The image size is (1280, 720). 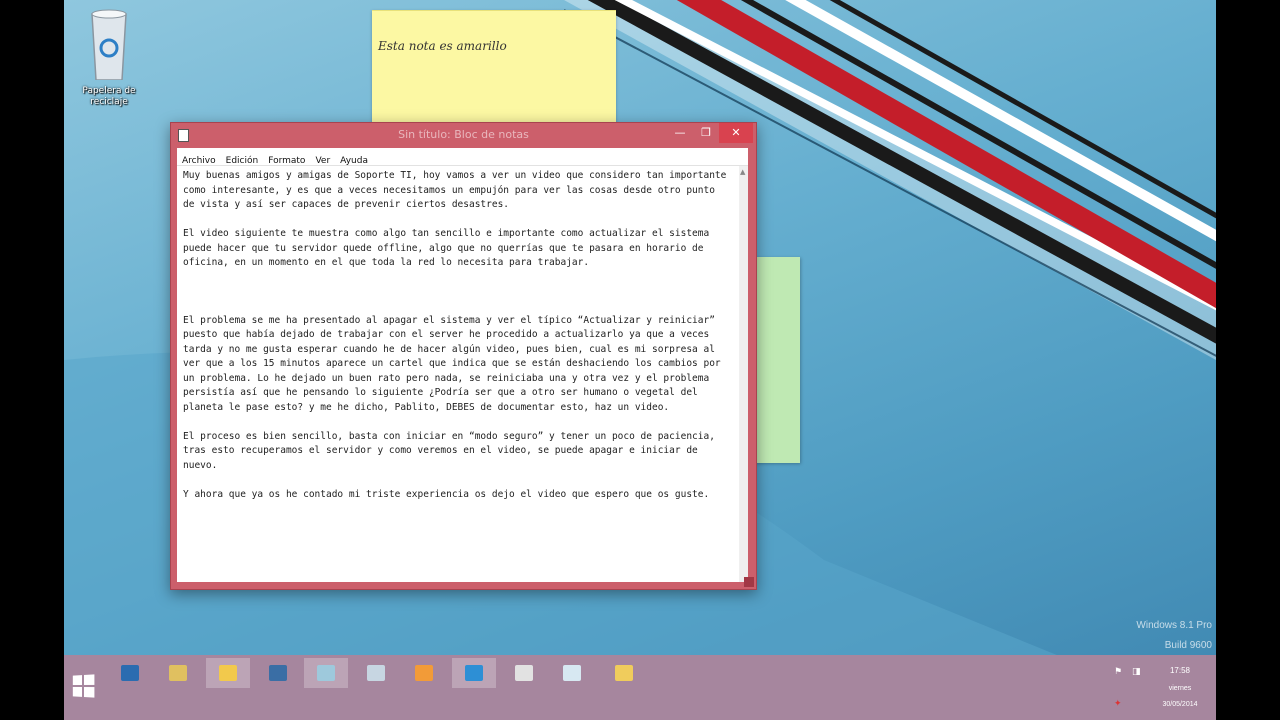 I want to click on taskbar-server-manager, so click(x=278, y=673).